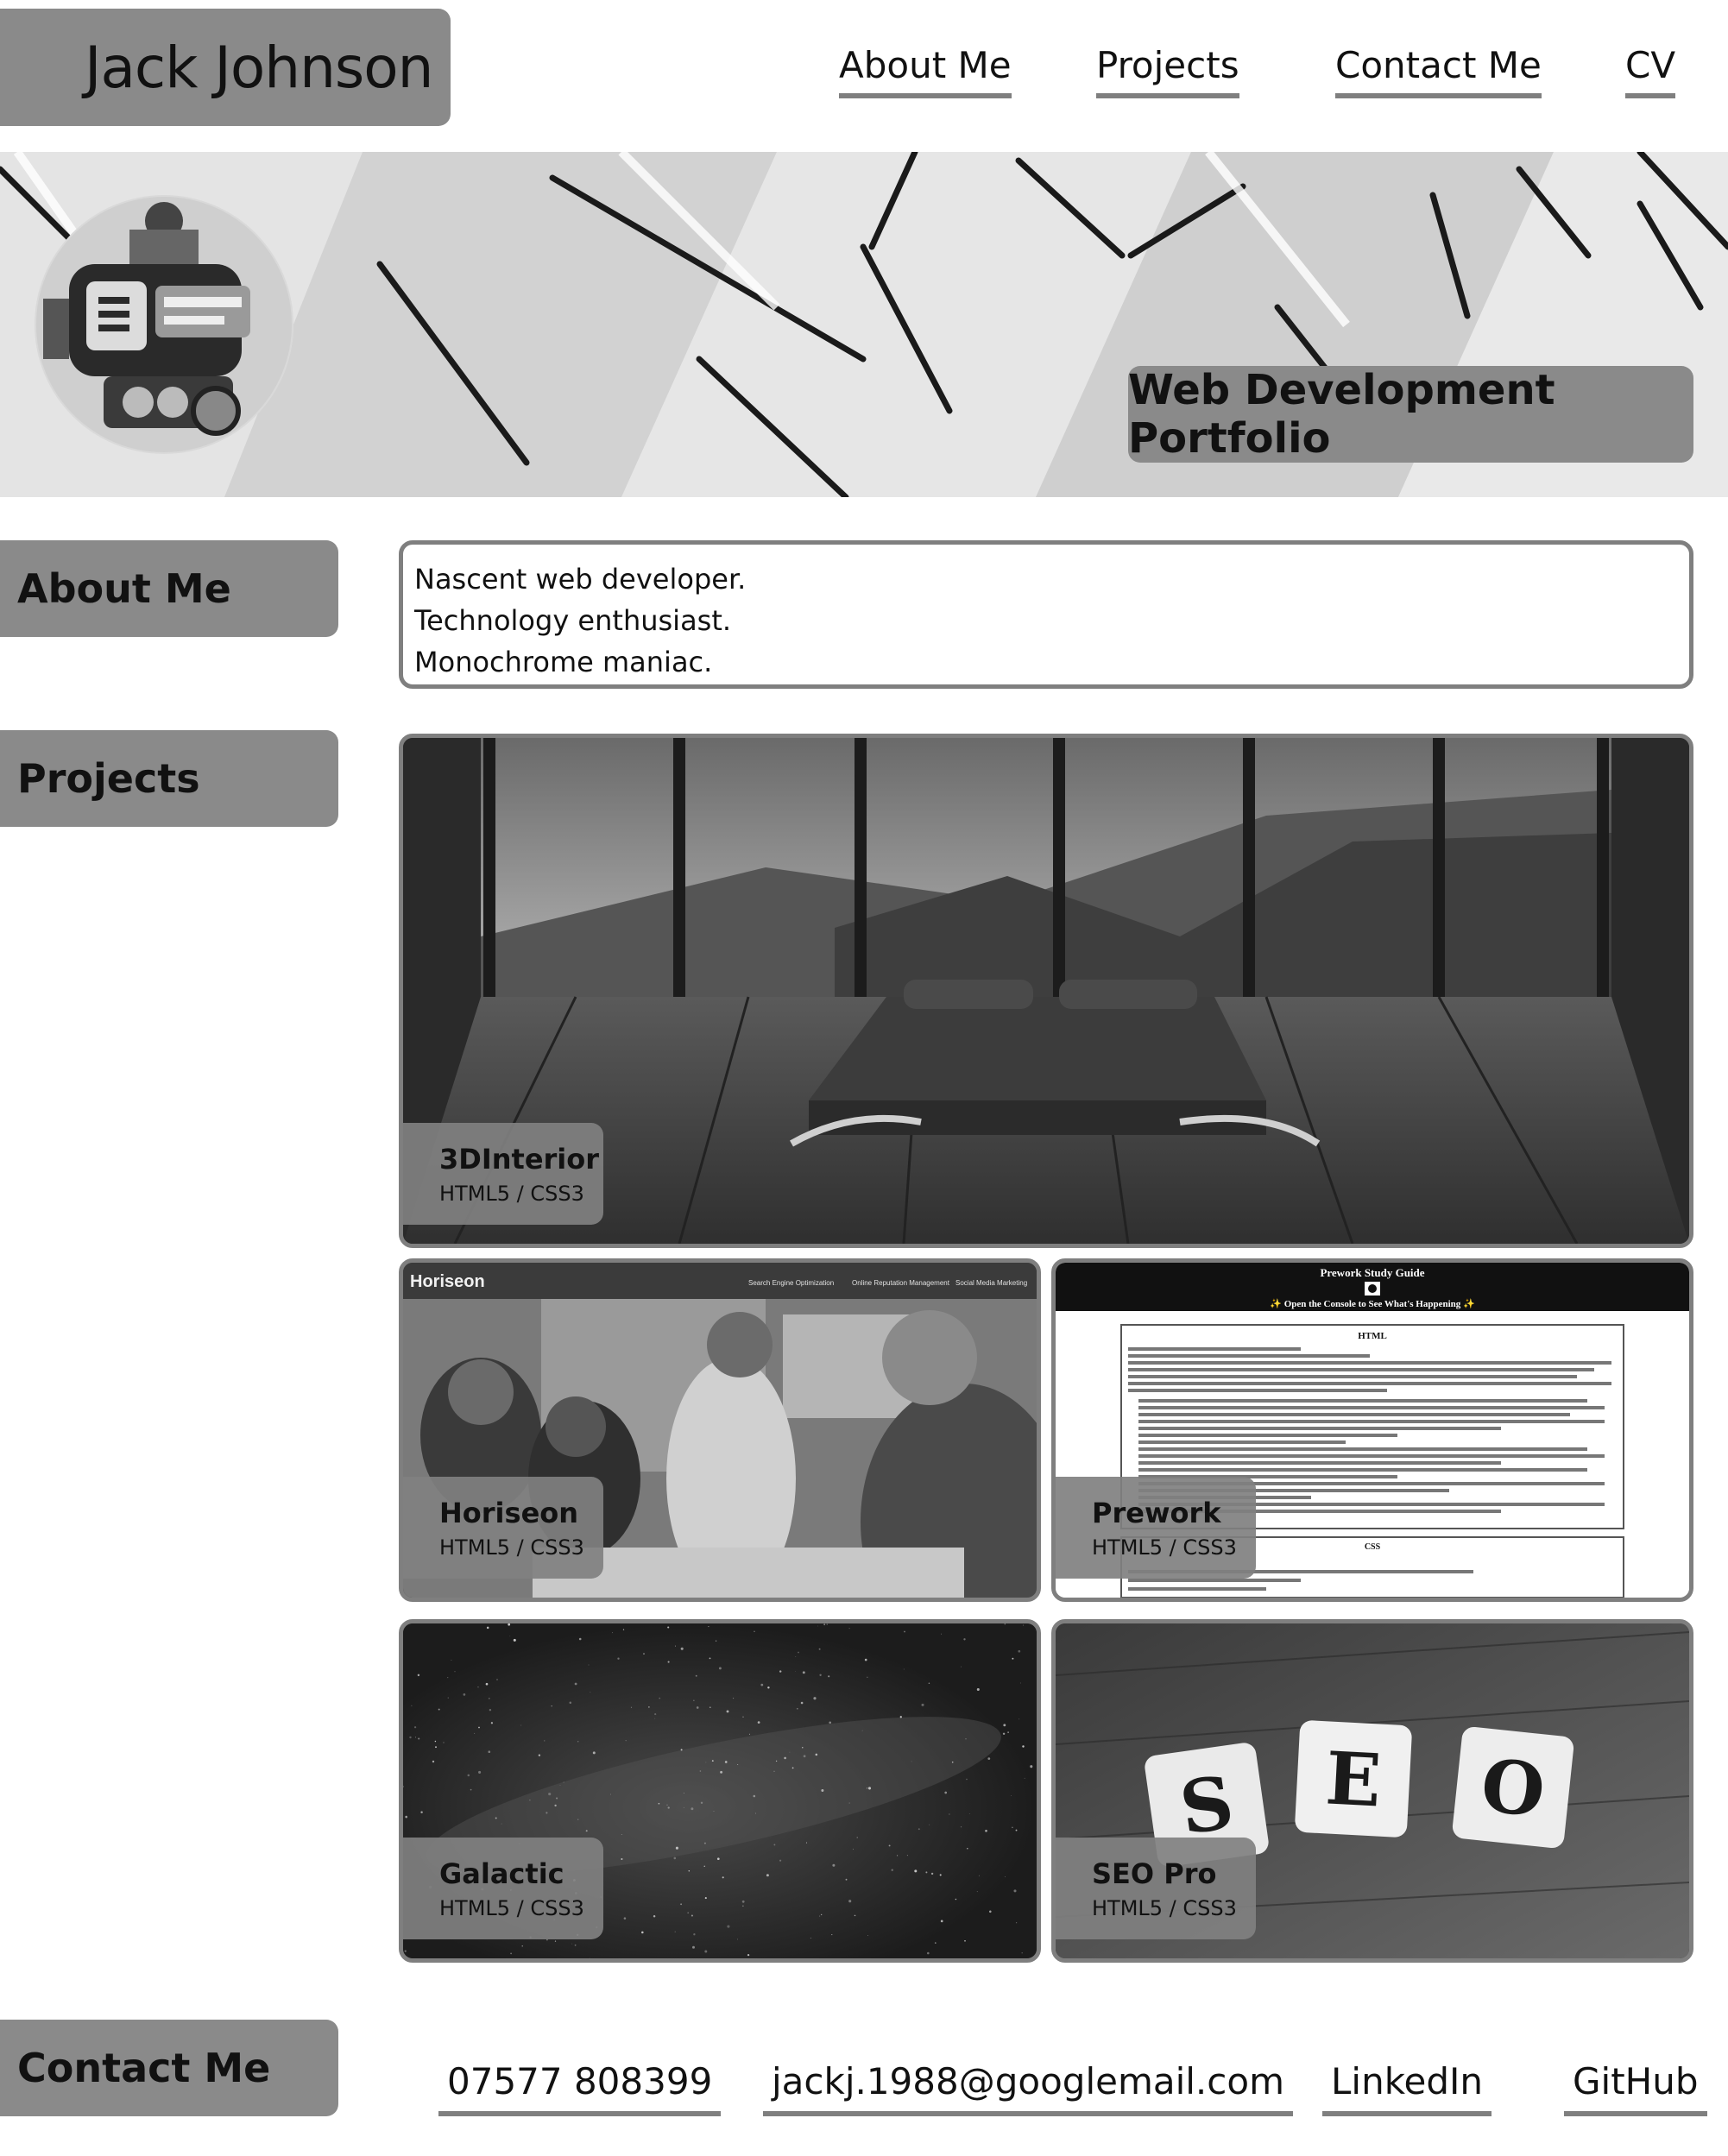 The height and width of the screenshot is (2156, 1728). I want to click on horiseon-brand: Horiseon, so click(447, 1282).